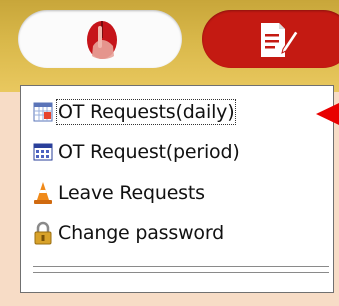 This screenshot has height=306, width=339. What do you see at coordinates (149, 152) in the screenshot?
I see `menu-item-label: OT Request(period)` at bounding box center [149, 152].